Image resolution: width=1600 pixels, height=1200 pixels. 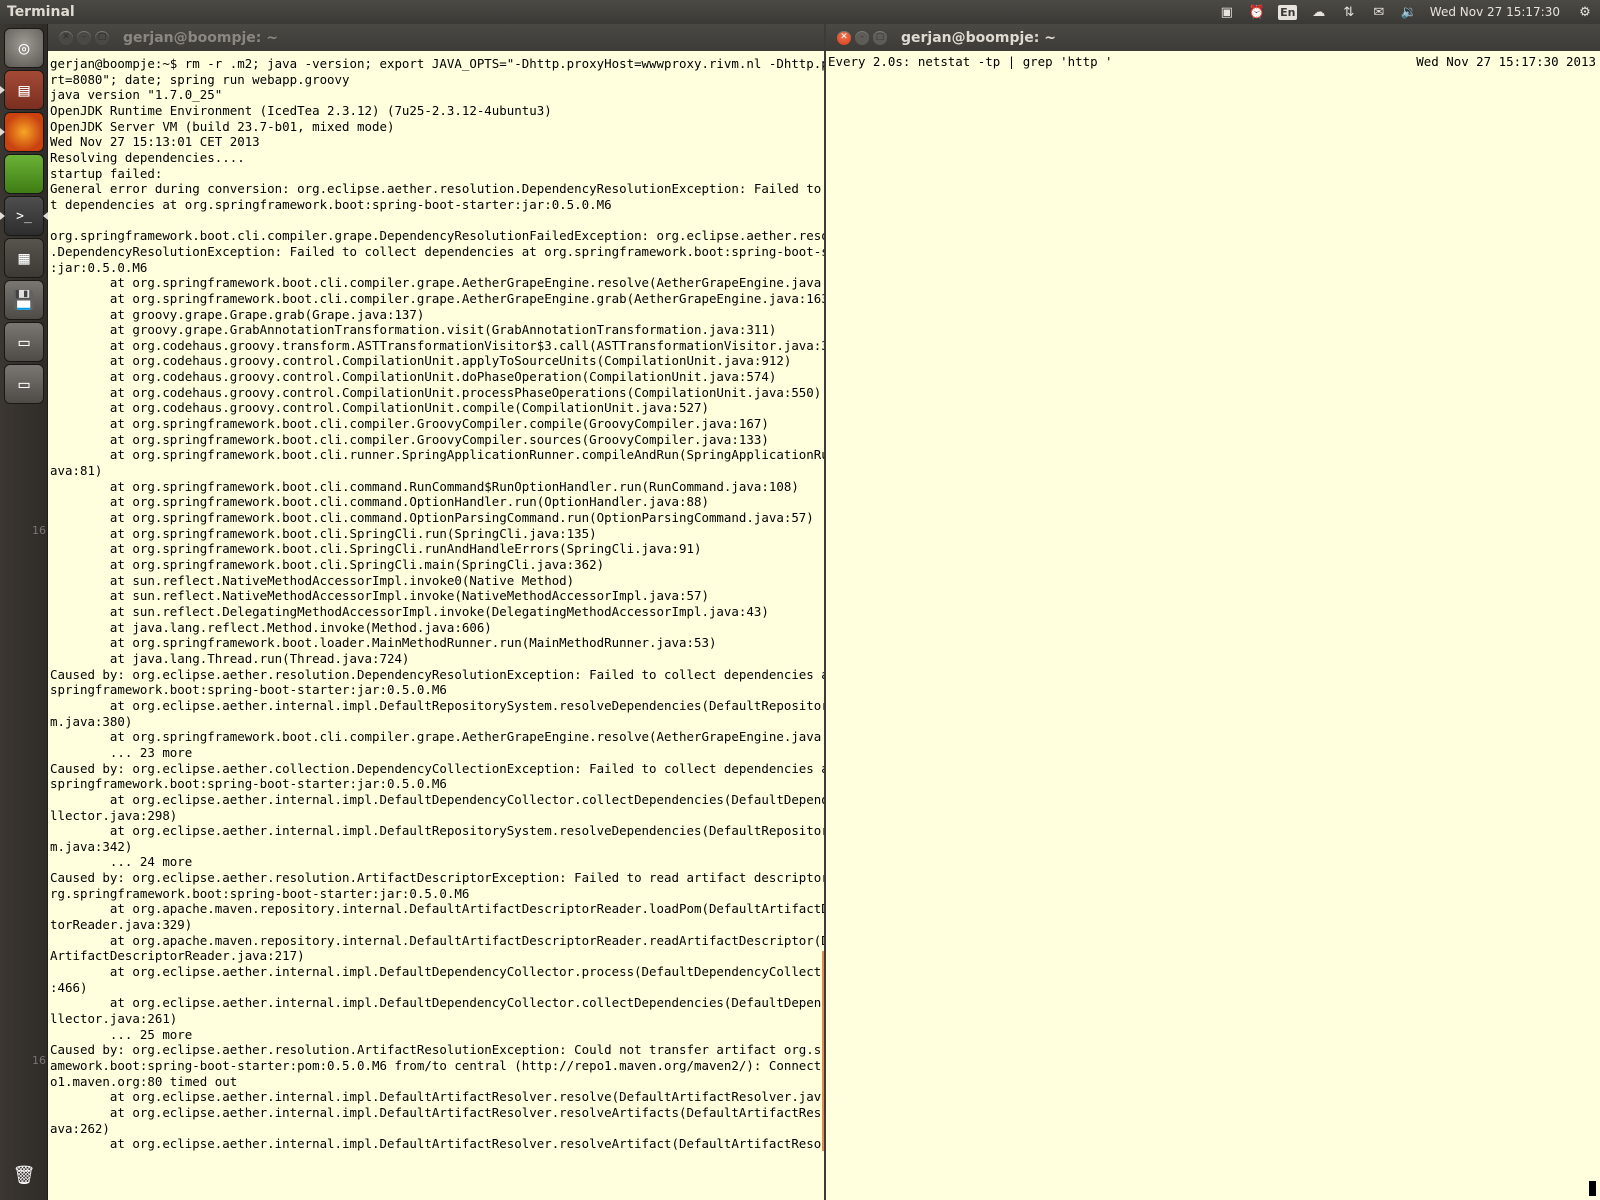 I want to click on screen-icon: ▣, so click(x=1227, y=12).